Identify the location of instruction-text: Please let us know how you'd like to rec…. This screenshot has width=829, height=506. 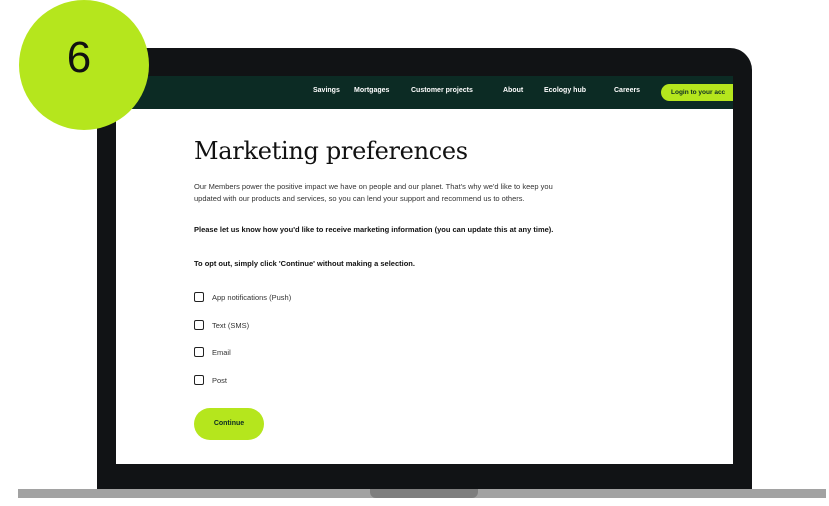
(374, 229).